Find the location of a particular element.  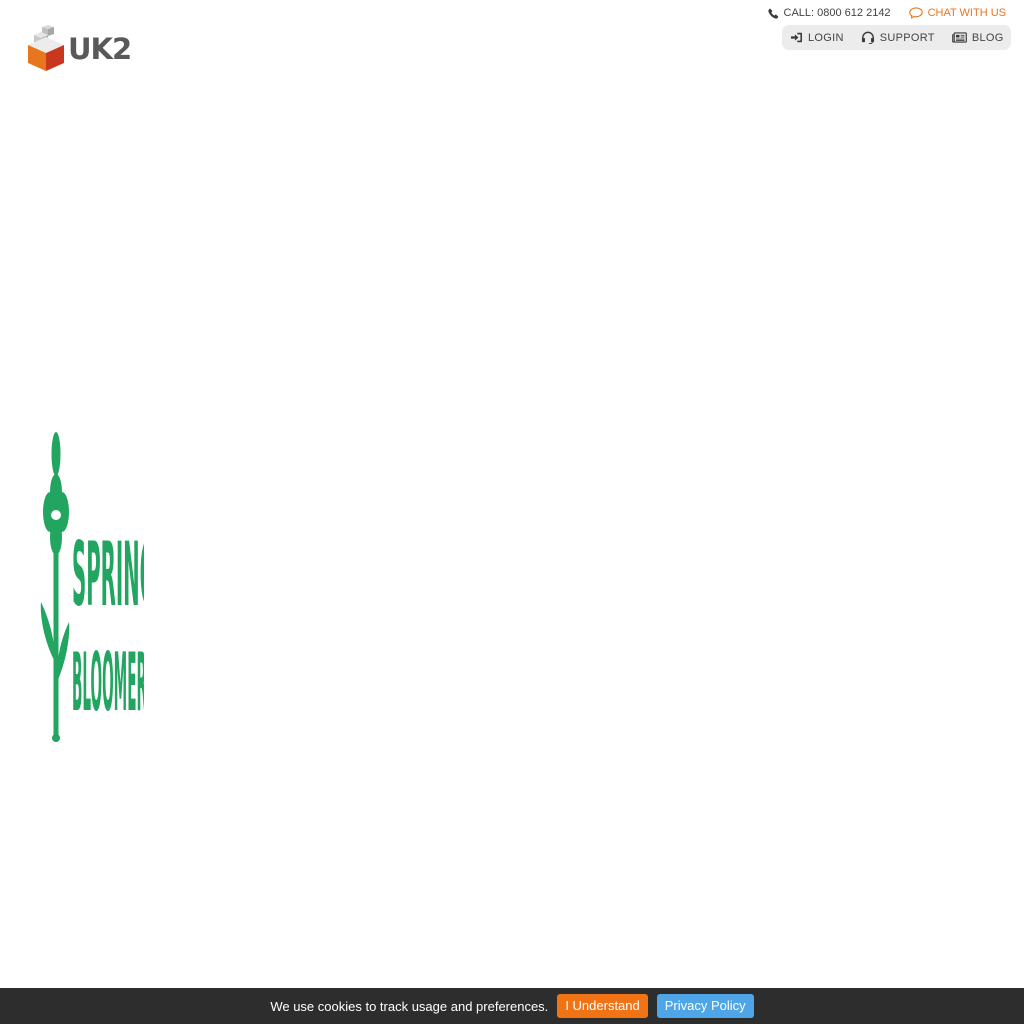

chat-with-us-link: CHAT WITH US is located at coordinates (957, 13).